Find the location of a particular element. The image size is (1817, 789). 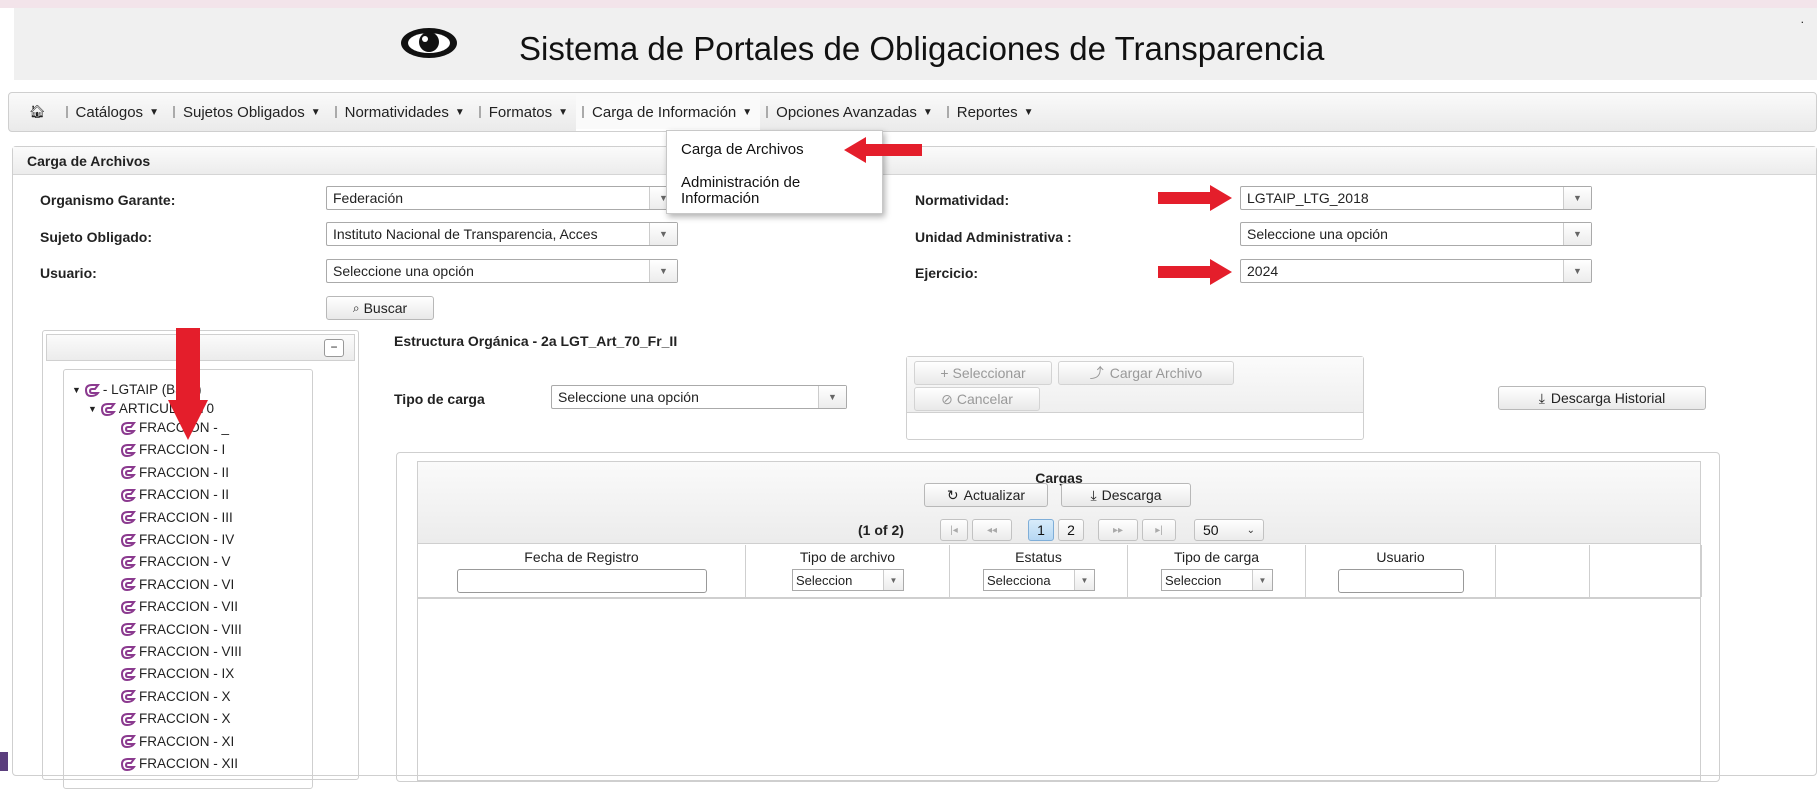

seleccionar-button: + Seleccionar is located at coordinates (983, 373).